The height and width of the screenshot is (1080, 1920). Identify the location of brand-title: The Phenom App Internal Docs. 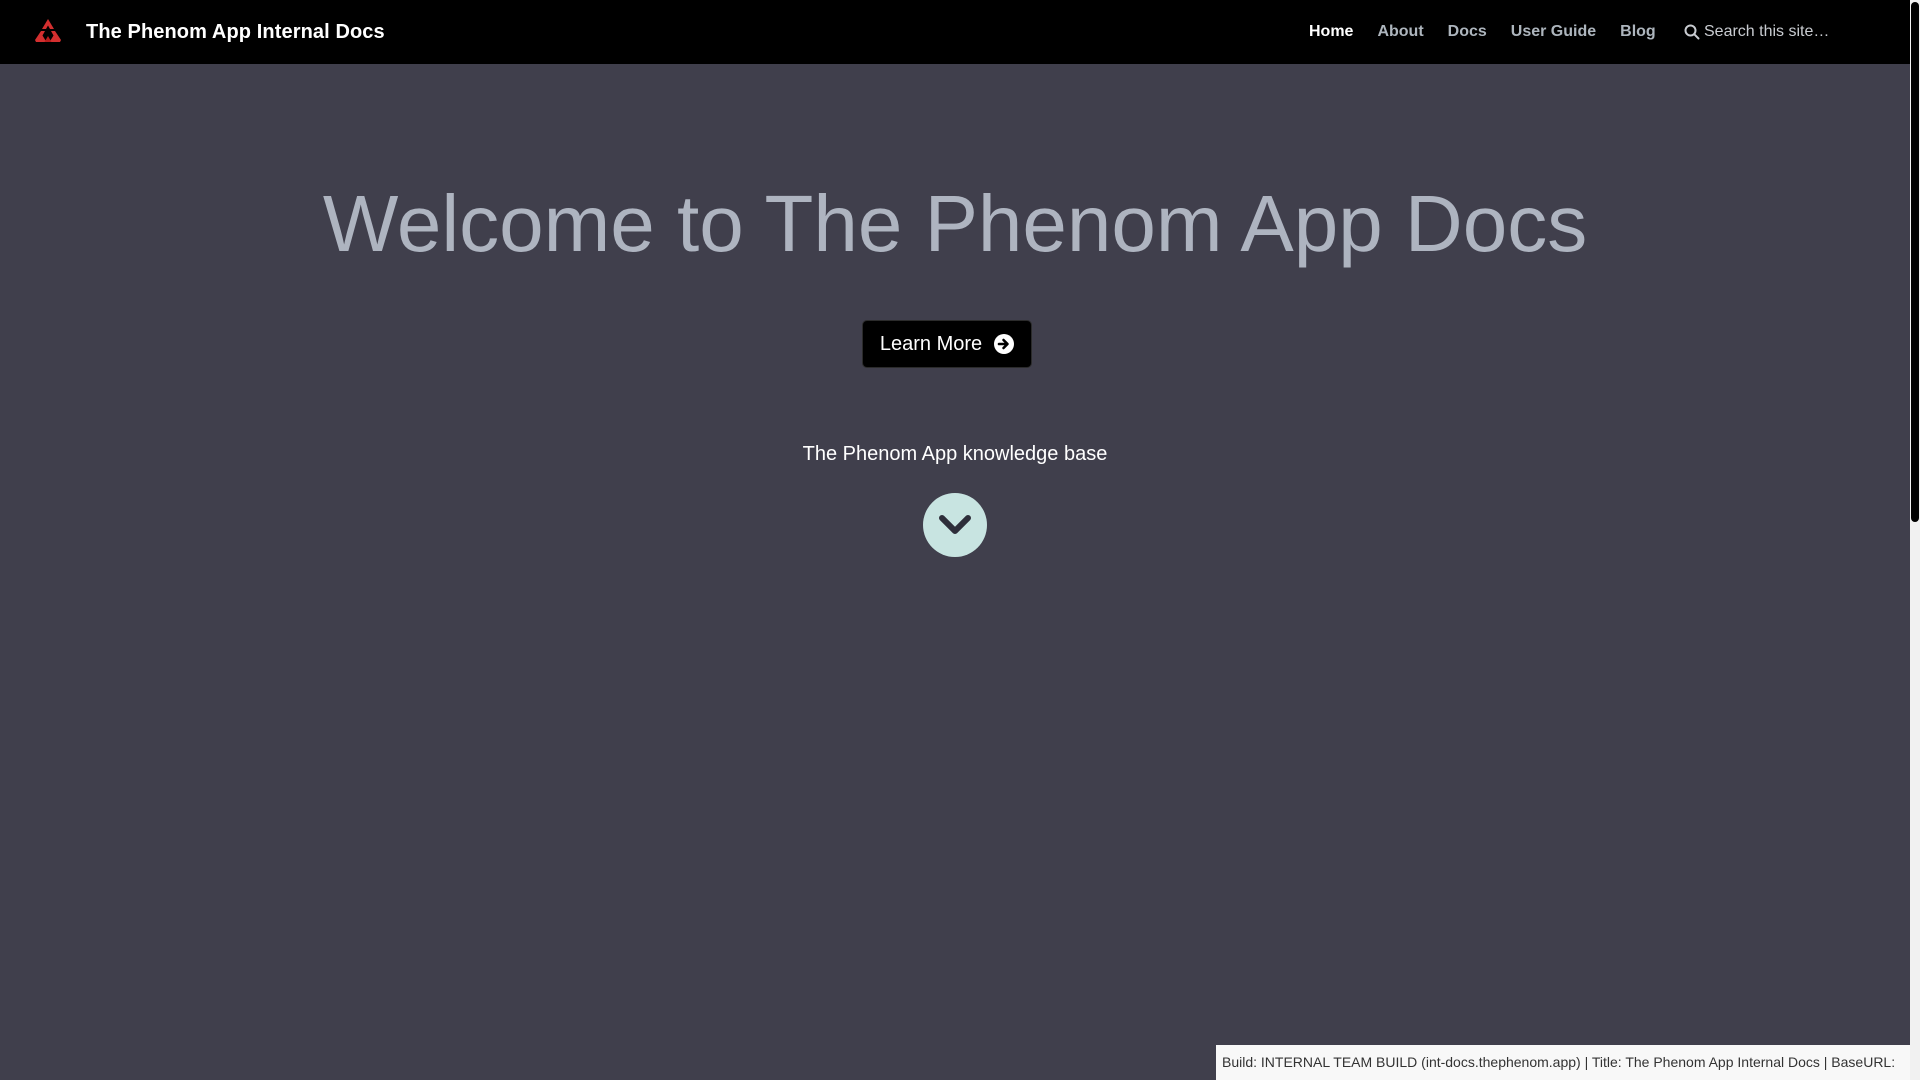
(235, 31).